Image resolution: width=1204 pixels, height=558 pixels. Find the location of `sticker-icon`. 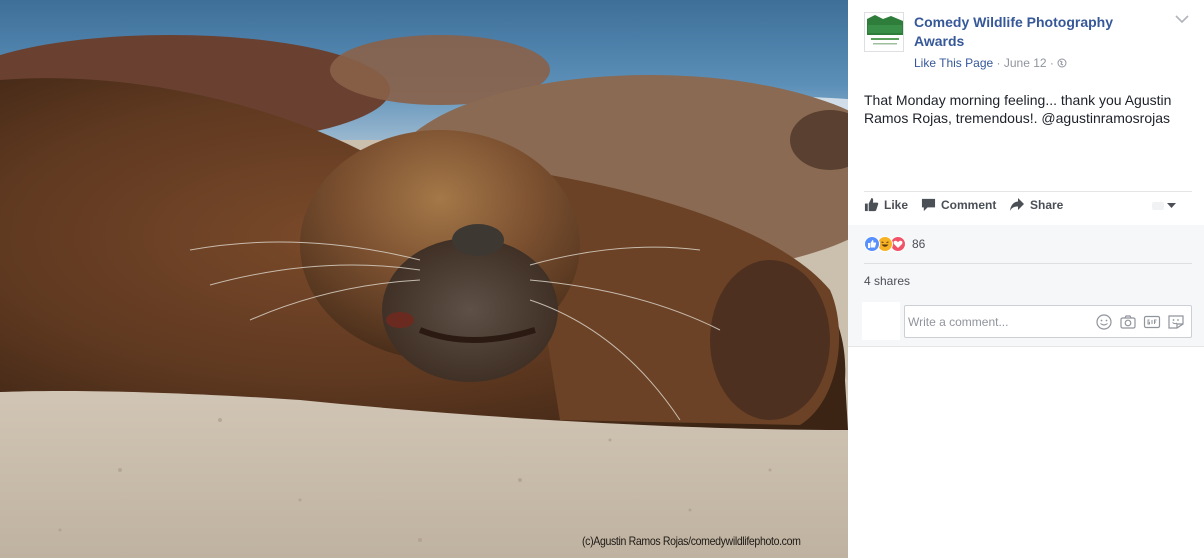

sticker-icon is located at coordinates (1176, 322).